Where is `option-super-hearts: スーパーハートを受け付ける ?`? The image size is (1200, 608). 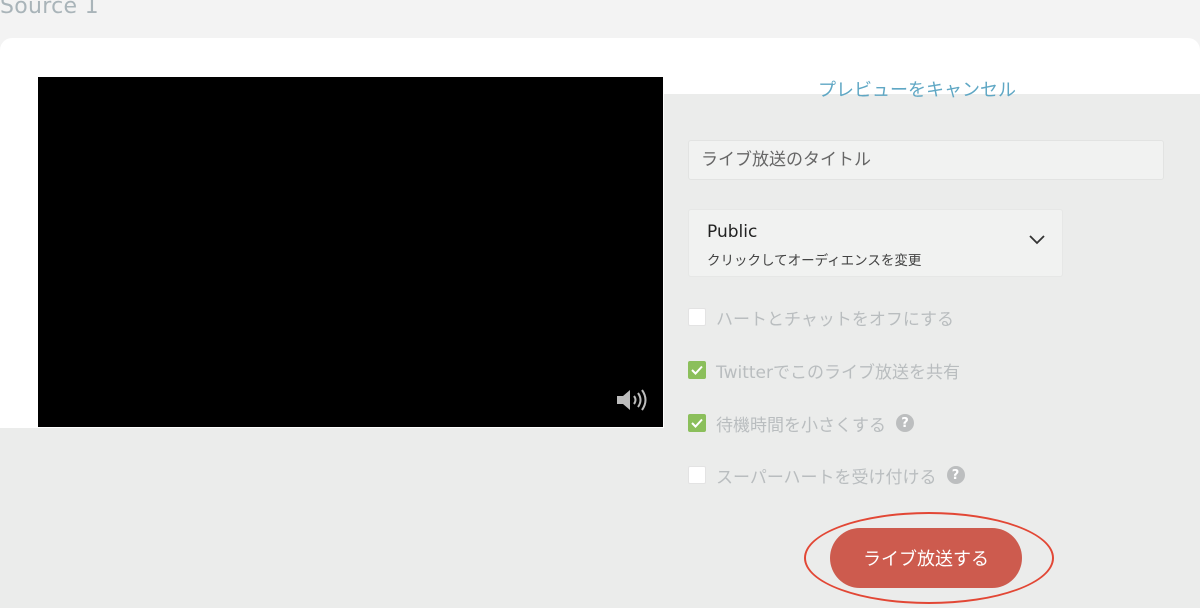 option-super-hearts: スーパーハートを受け付ける ? is located at coordinates (826, 475).